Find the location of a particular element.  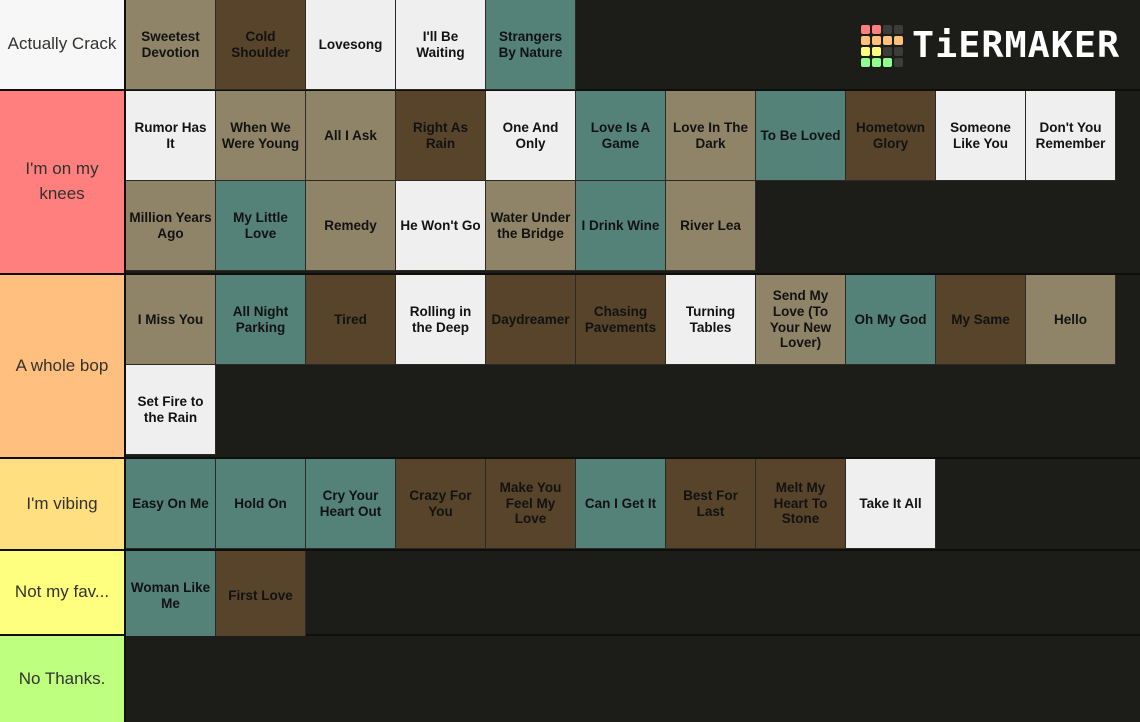

tier-item-tile: Daydreamer is located at coordinates (531, 320).